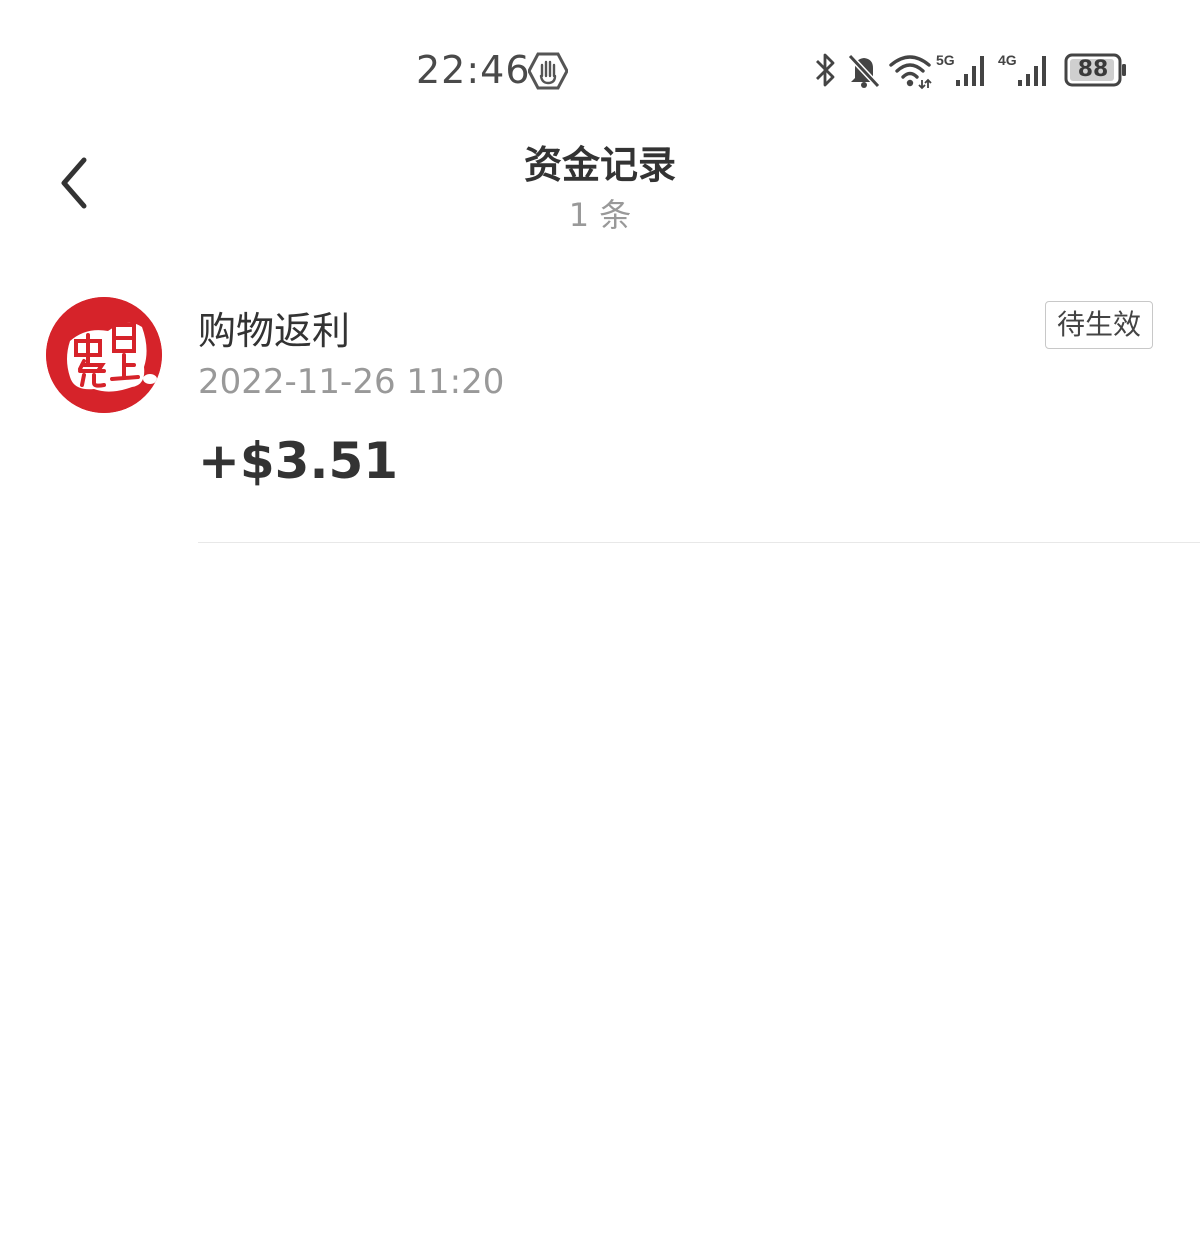 The width and height of the screenshot is (1200, 1235). I want to click on signal-5g-label: 5G, so click(945, 60).